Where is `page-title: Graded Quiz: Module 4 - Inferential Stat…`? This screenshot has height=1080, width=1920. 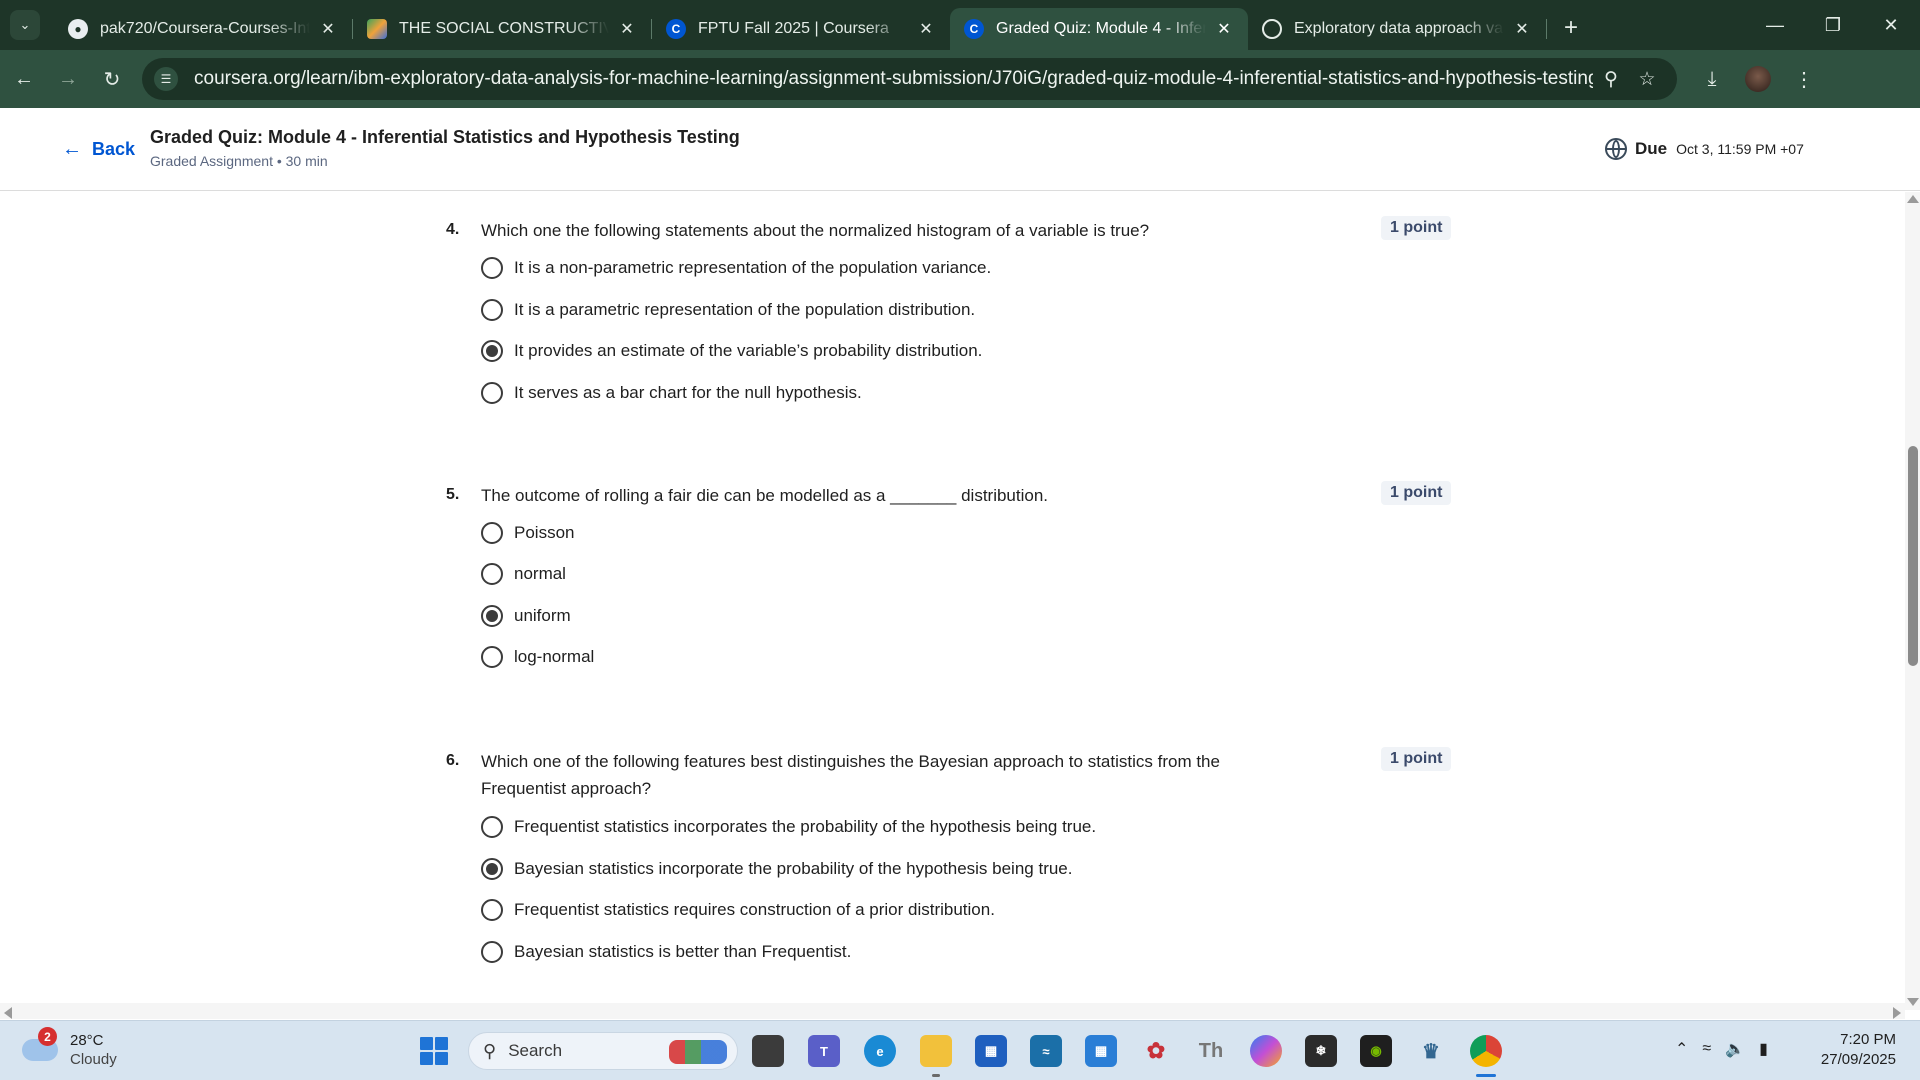
page-title: Graded Quiz: Module 4 - Inferential Stat… is located at coordinates (445, 137).